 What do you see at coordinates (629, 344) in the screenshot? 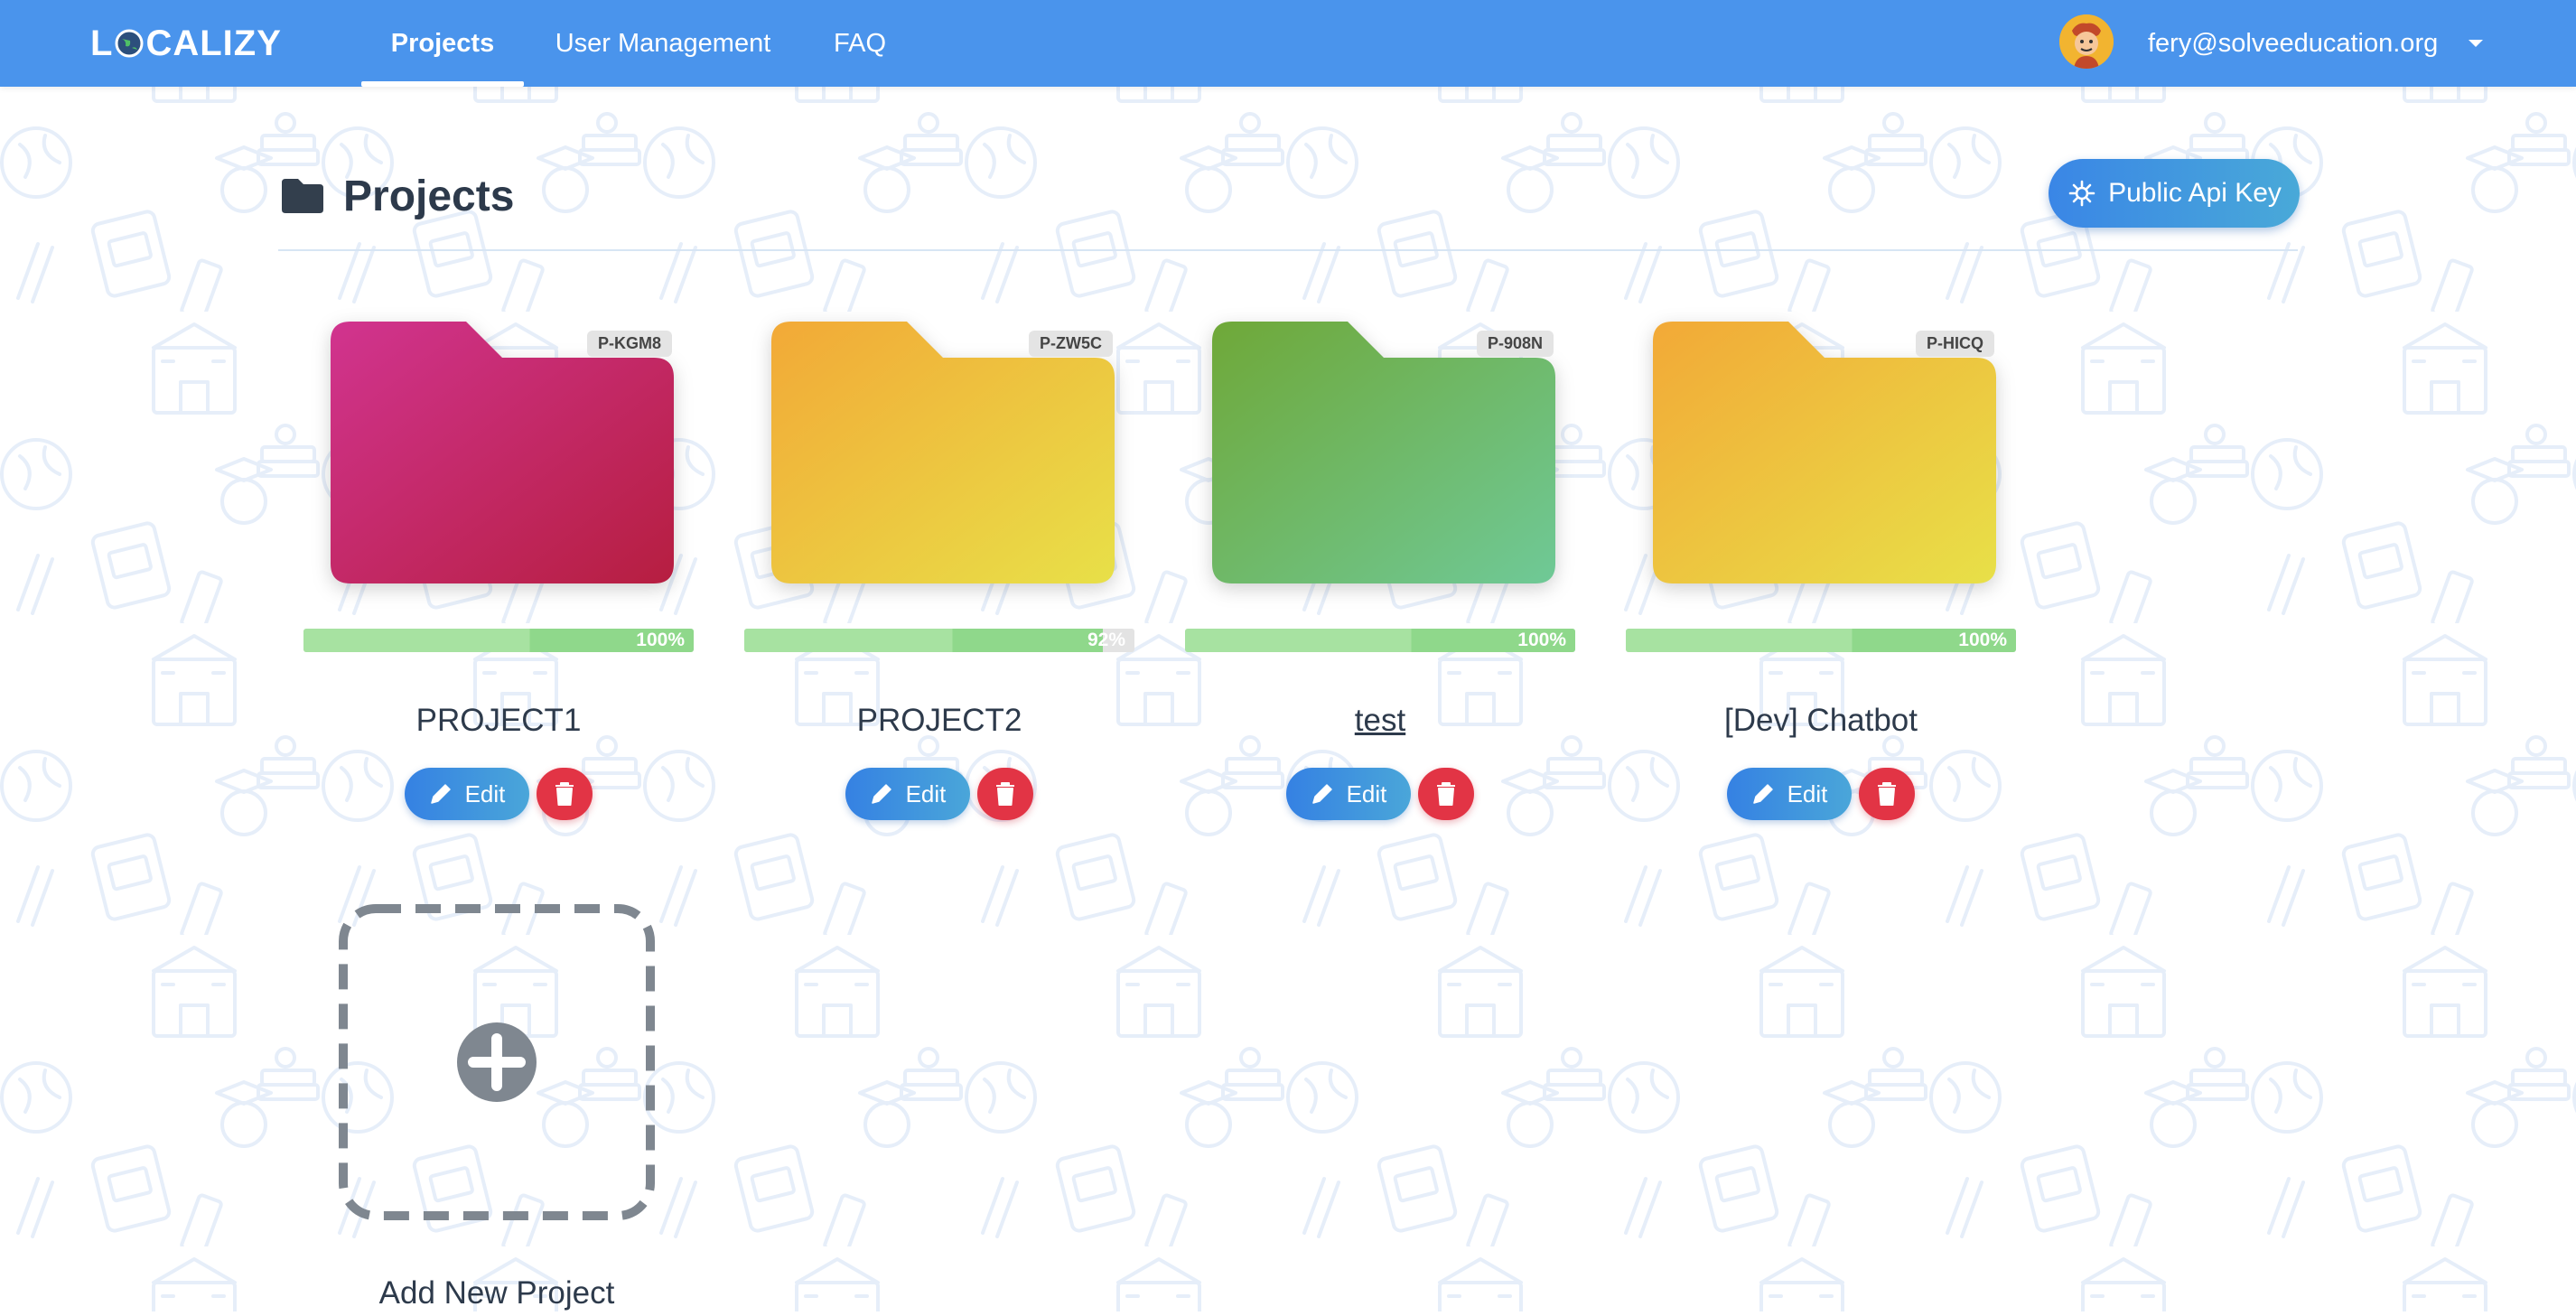
I see `project-code-badge: P-KGM8` at bounding box center [629, 344].